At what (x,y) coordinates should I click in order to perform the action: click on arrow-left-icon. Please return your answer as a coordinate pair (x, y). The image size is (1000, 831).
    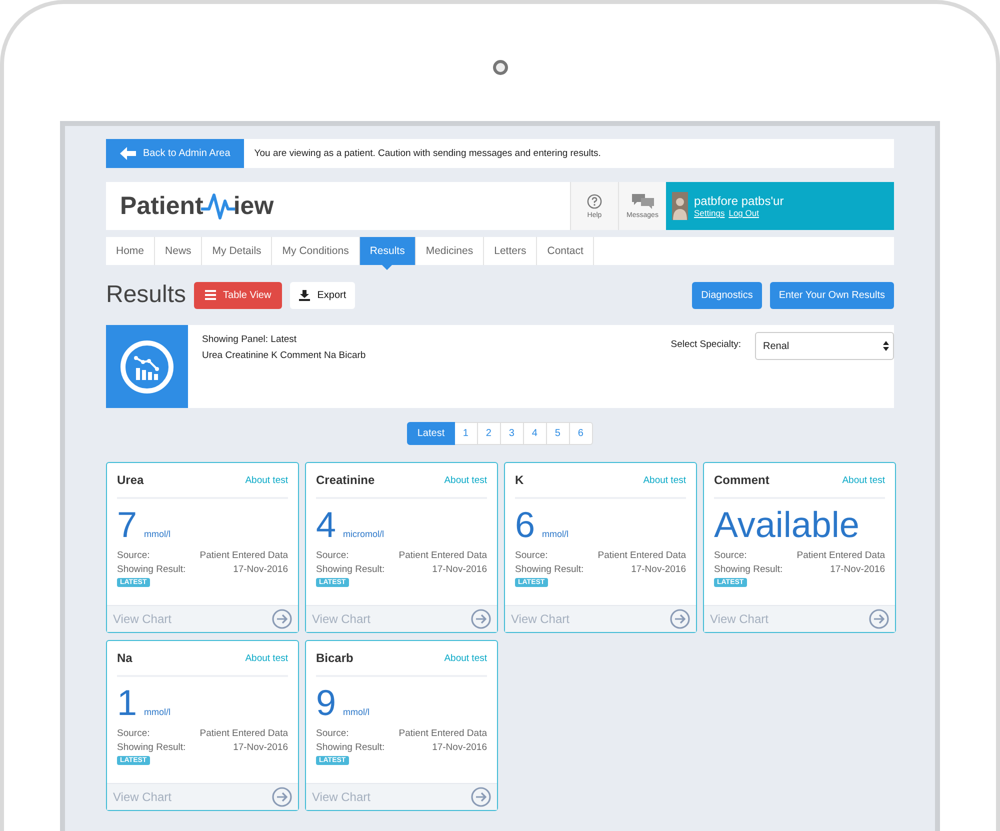
    Looking at the image, I should click on (128, 153).